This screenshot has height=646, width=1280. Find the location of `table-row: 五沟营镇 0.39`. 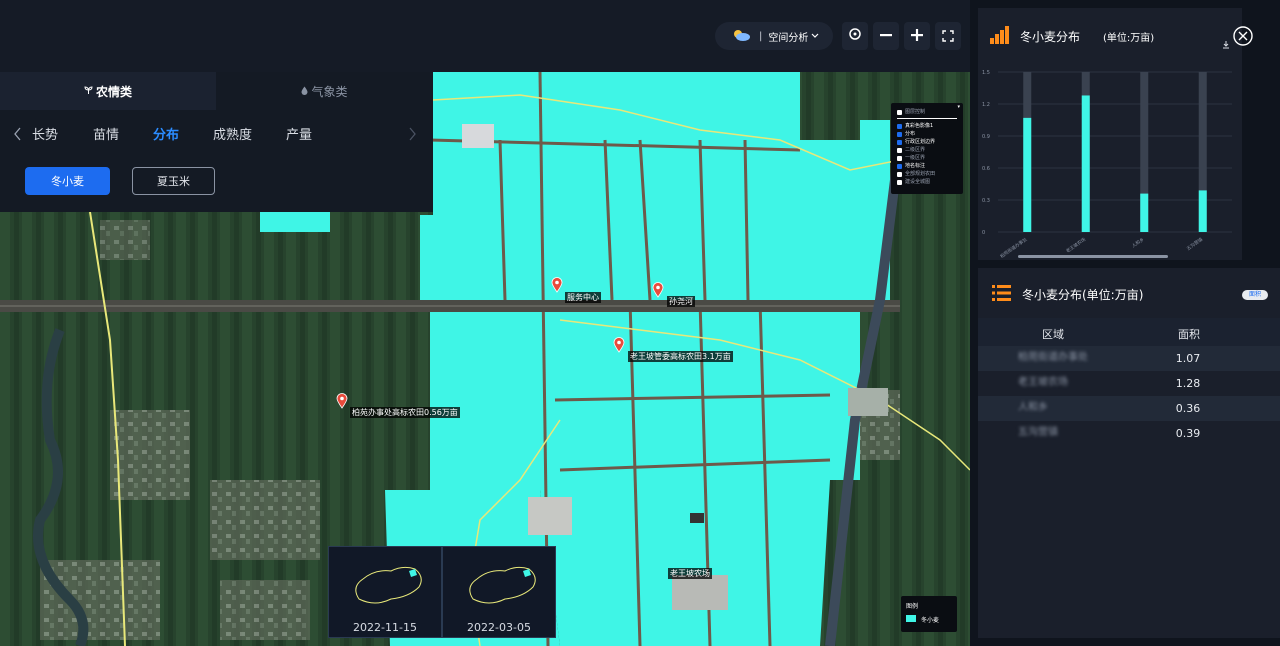

table-row: 五沟营镇 0.39 is located at coordinates (1129, 433).